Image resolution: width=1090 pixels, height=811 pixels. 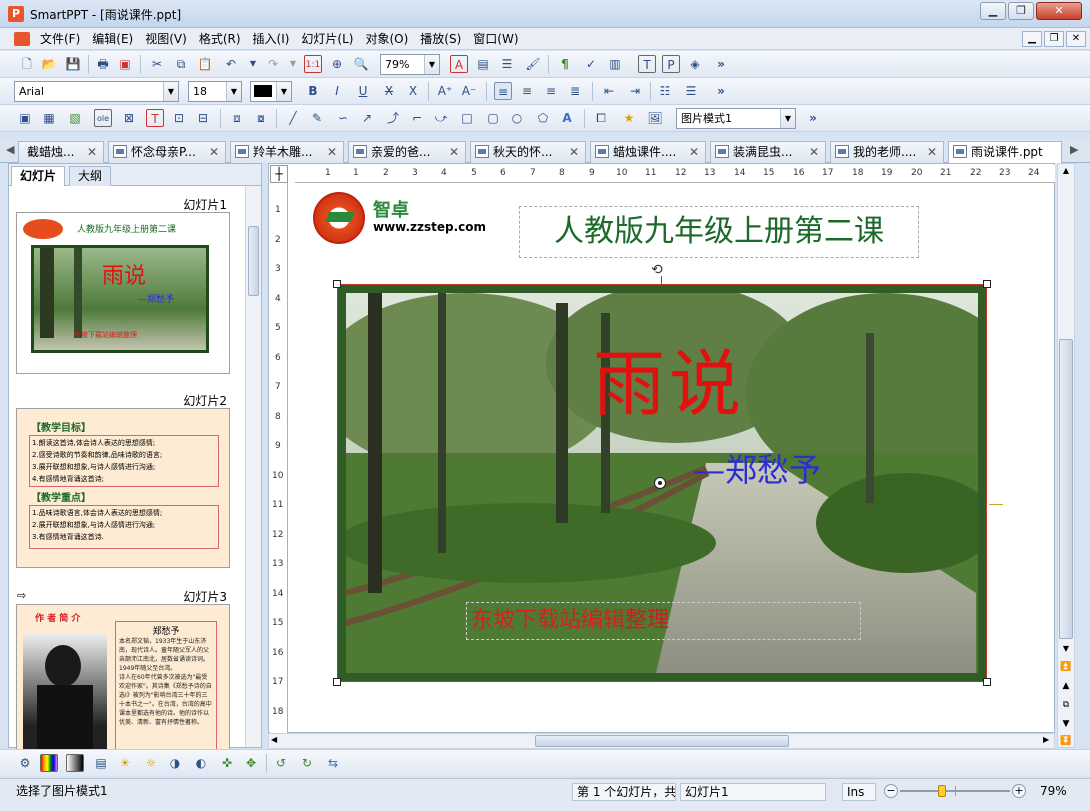 What do you see at coordinates (1066, 171) in the screenshot?
I see `scroll-up-icon: ▲` at bounding box center [1066, 171].